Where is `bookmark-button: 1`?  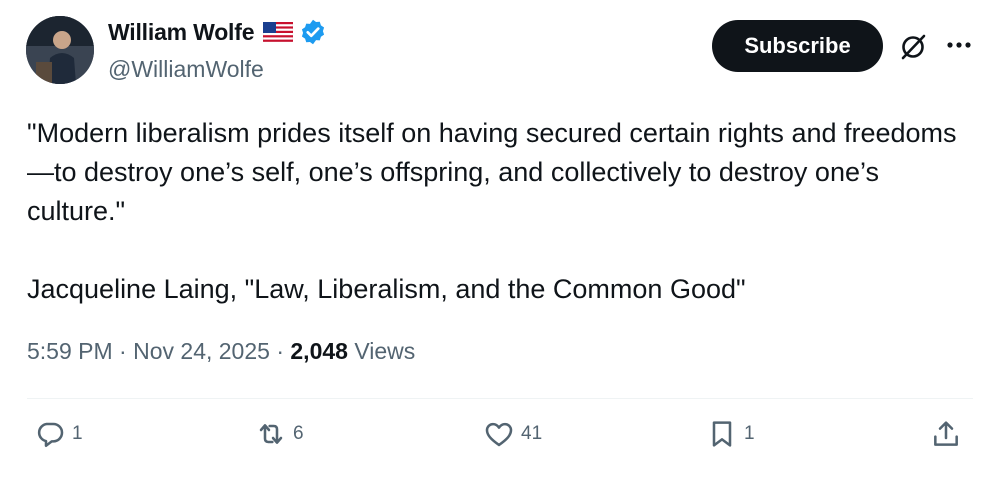 bookmark-button: 1 is located at coordinates (730, 434).